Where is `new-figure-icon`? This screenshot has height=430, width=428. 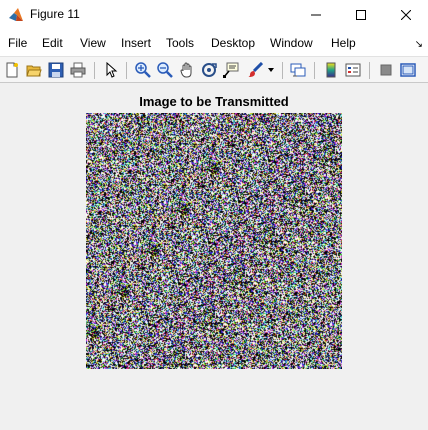
new-figure-icon is located at coordinates (12, 70).